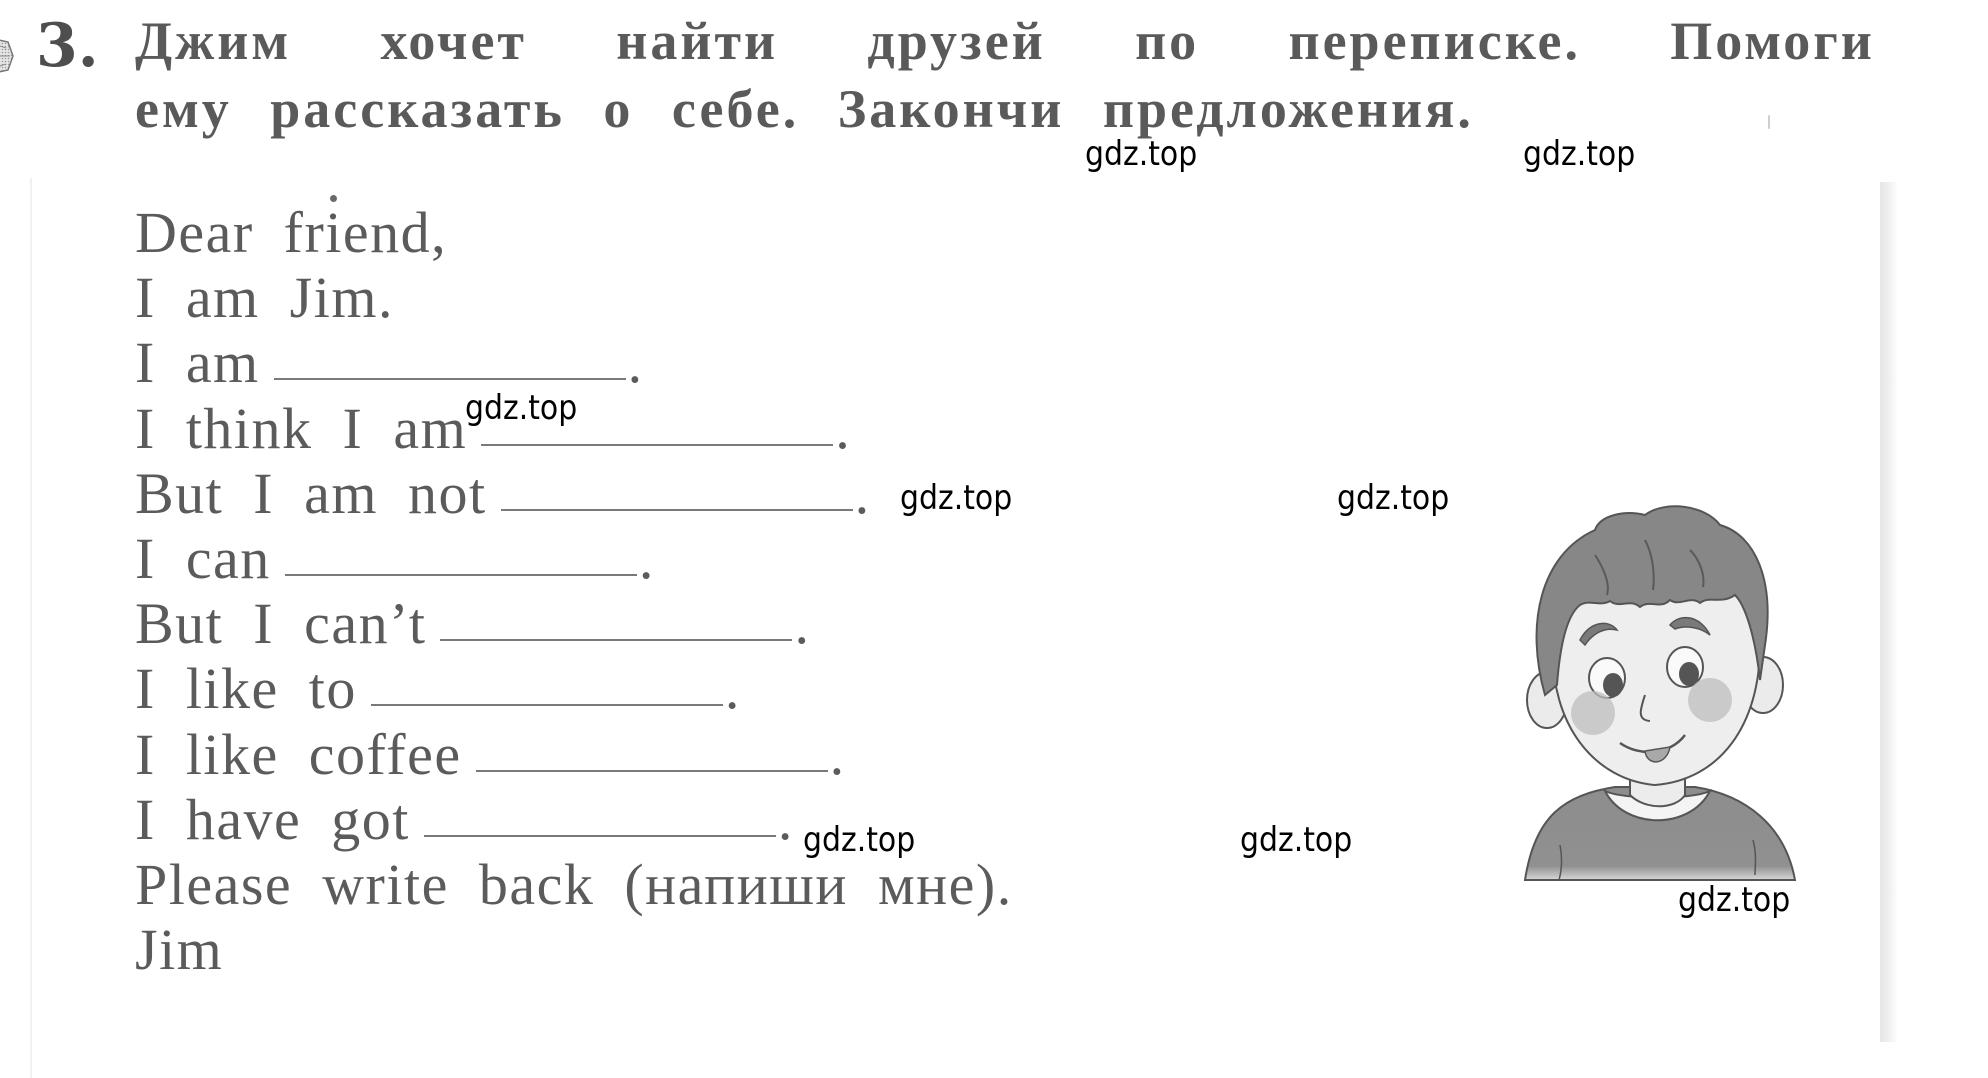 The image size is (1988, 1078). I want to click on instruction-word: друзей, so click(956, 41).